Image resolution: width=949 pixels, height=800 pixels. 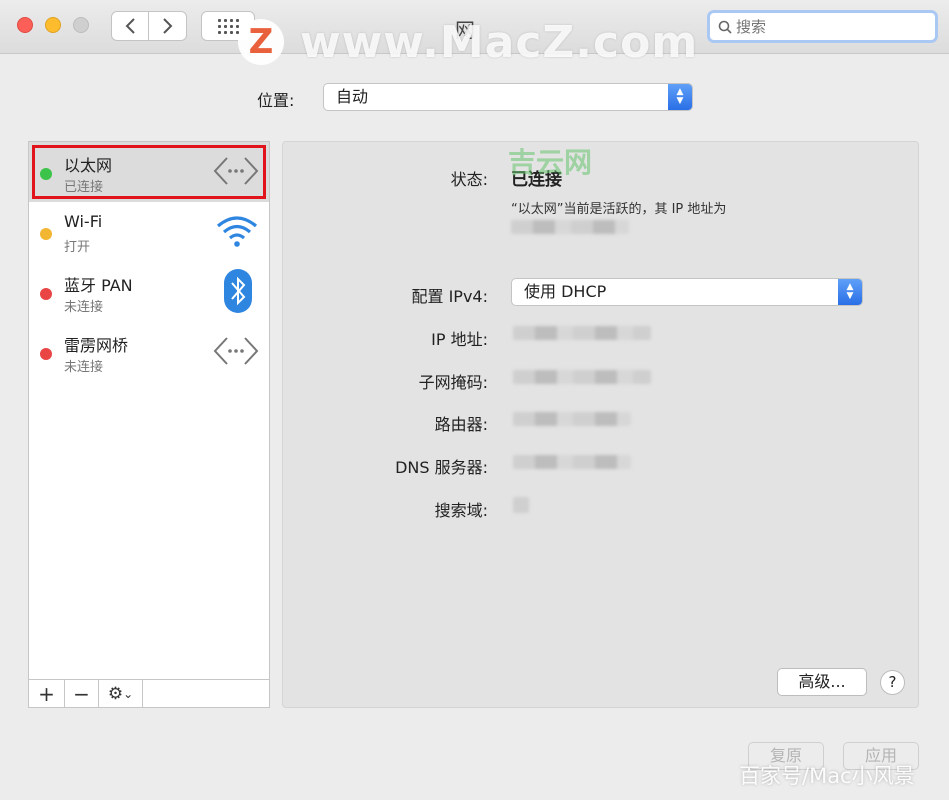 I want to click on thunderbolt-bridge-icon, so click(x=236, y=351).